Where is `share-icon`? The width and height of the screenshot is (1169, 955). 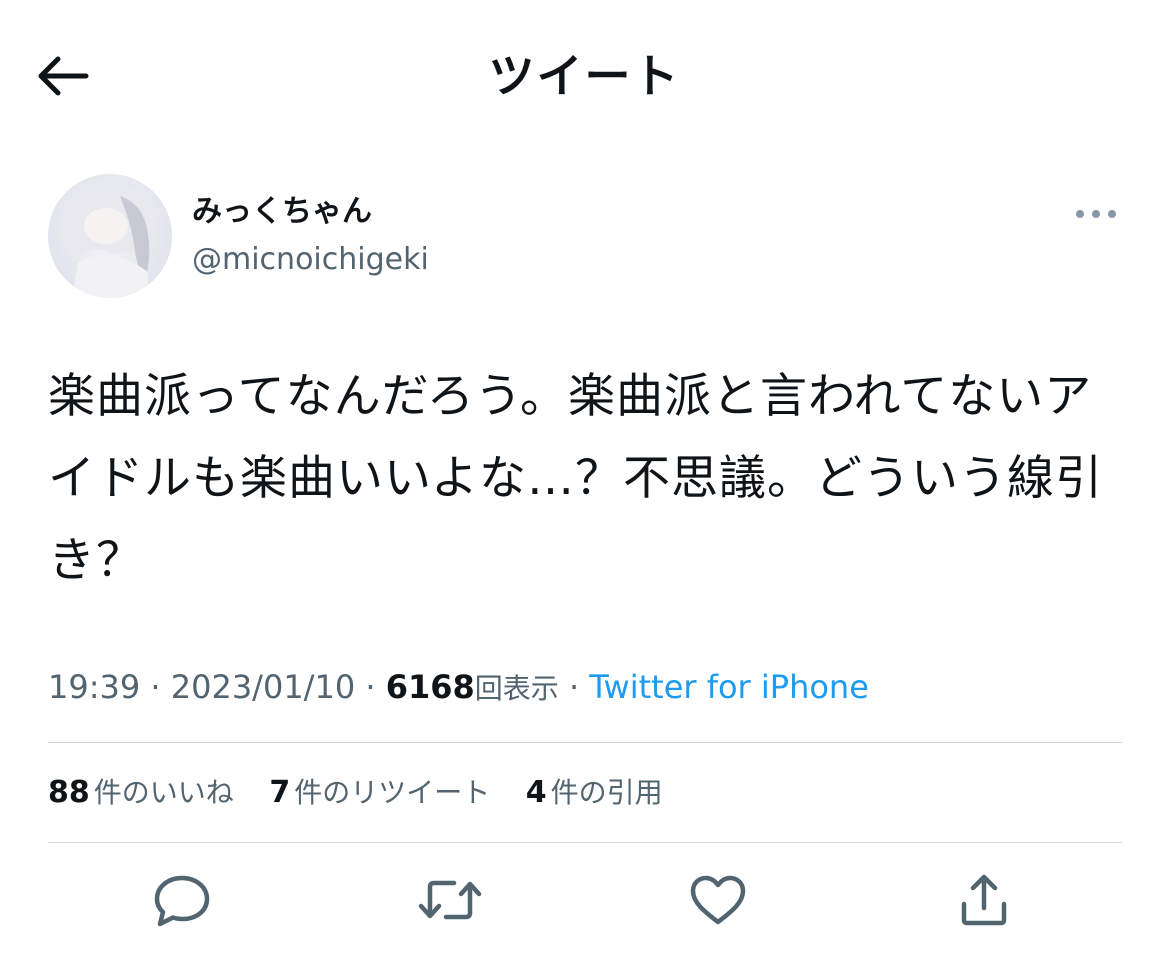 share-icon is located at coordinates (984, 902).